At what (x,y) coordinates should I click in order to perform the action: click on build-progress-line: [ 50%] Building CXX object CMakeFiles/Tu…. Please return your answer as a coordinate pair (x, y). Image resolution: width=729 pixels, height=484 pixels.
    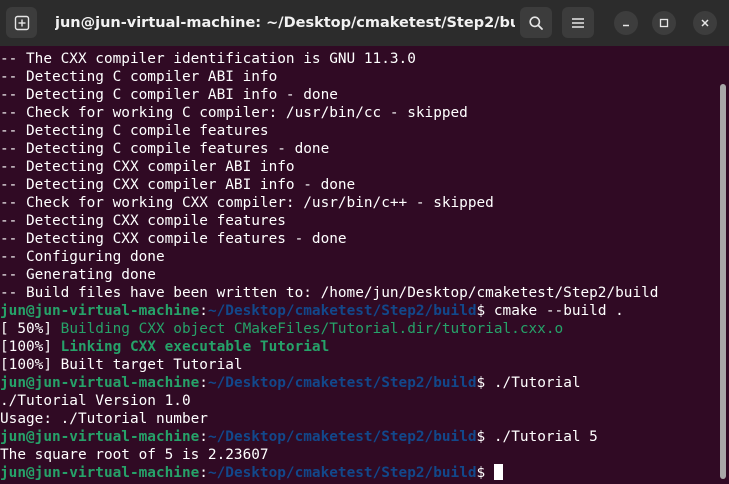
    Looking at the image, I should click on (357, 329).